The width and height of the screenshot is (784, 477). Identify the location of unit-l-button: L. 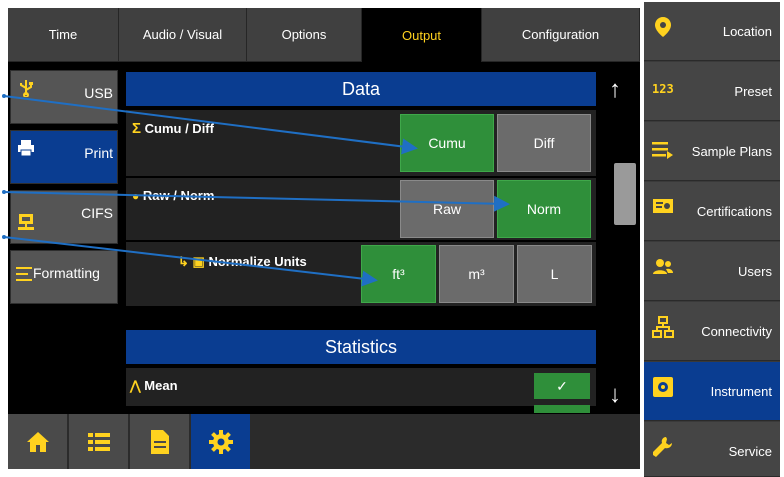
(554, 274).